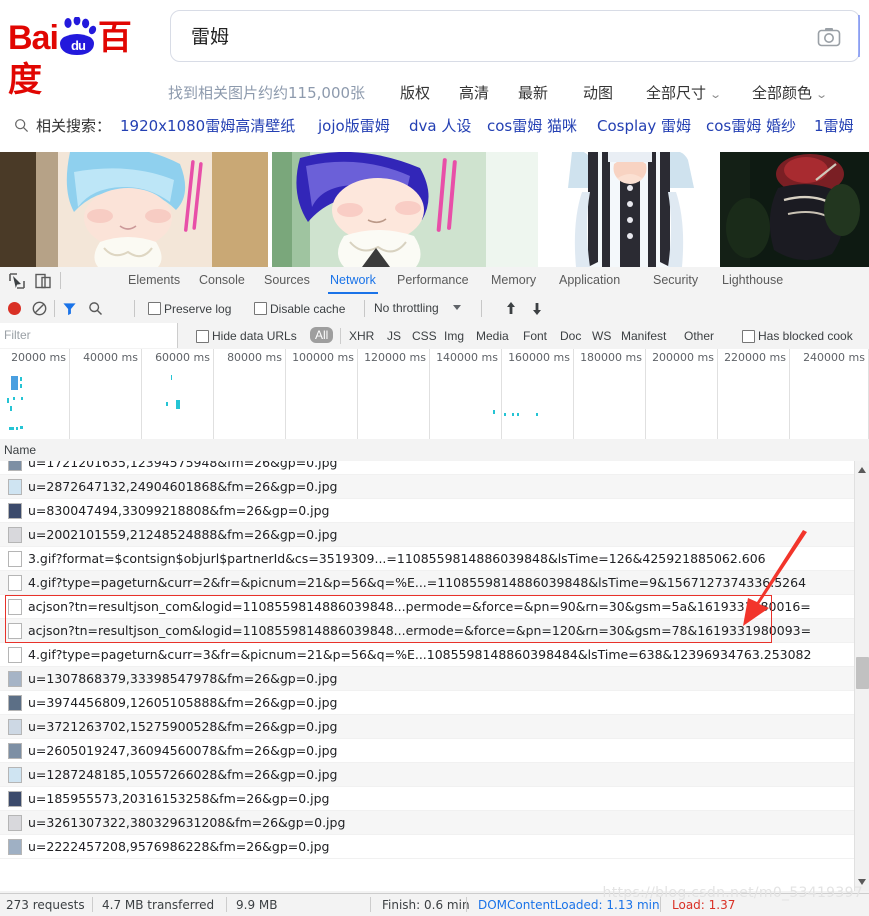 This screenshot has width=869, height=916. What do you see at coordinates (424, 336) in the screenshot?
I see `filter-type-css: CSS` at bounding box center [424, 336].